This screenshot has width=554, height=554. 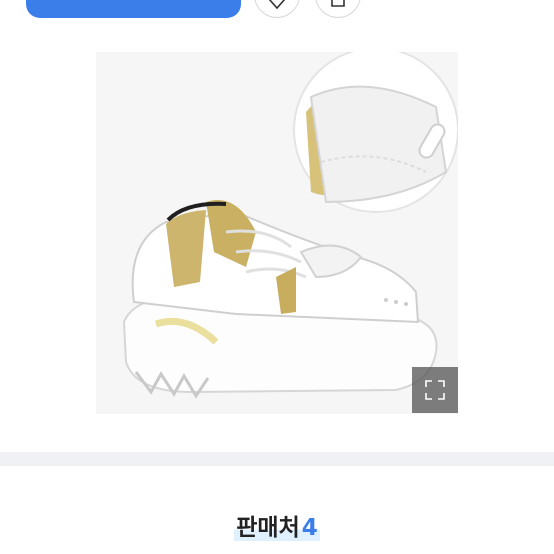 I want to click on buy-button, so click(x=133, y=9).